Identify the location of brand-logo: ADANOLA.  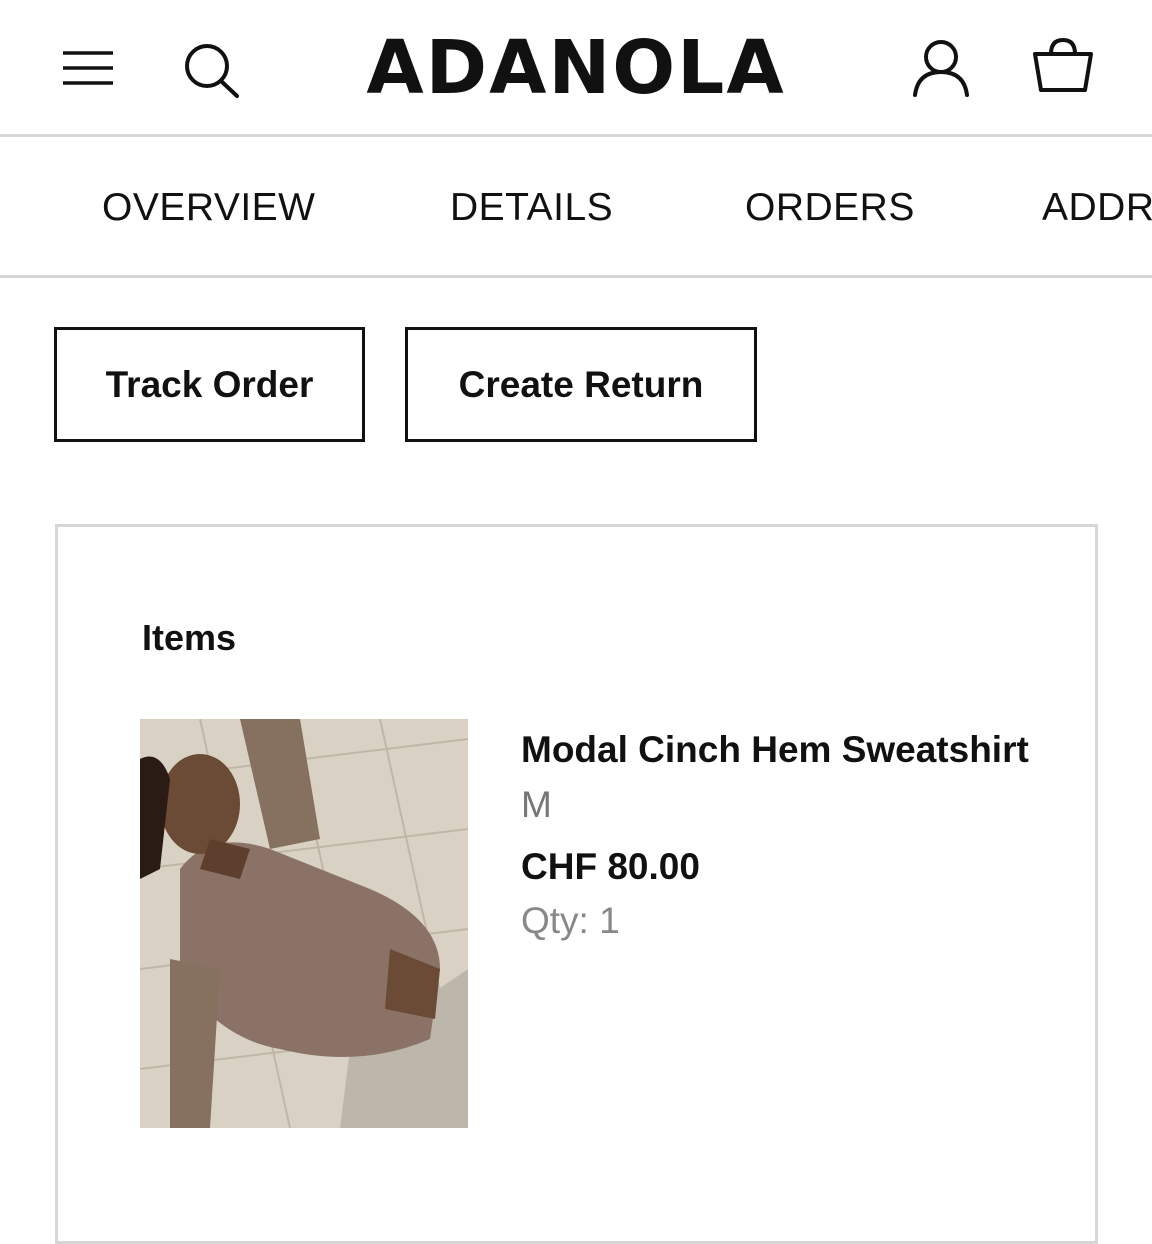
(576, 68).